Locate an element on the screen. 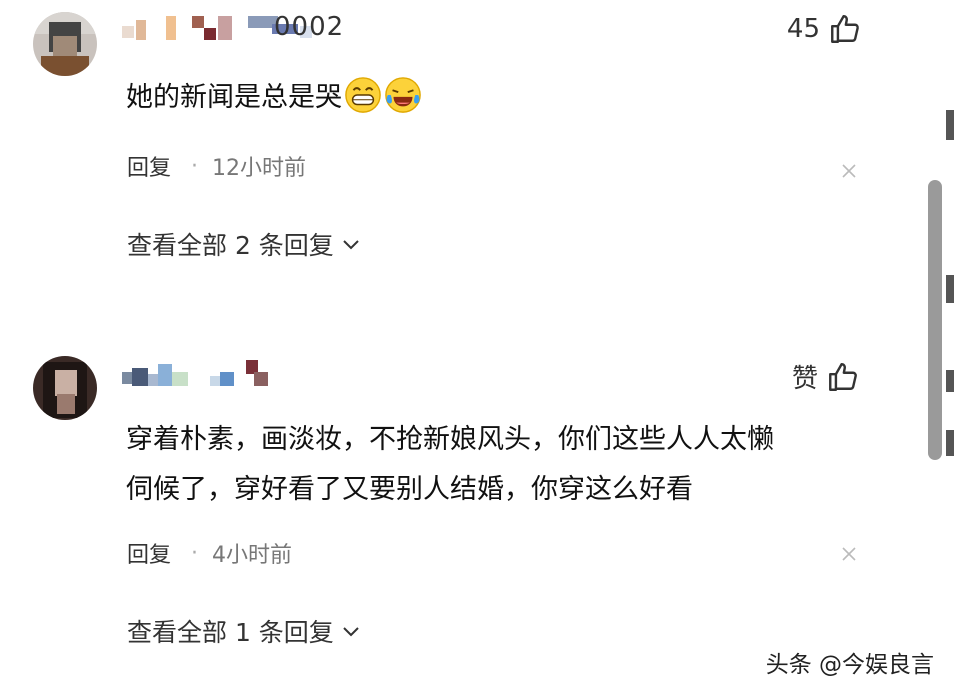 The width and height of the screenshot is (954, 692). watermark: 头条 @今娱良言 is located at coordinates (849, 665).